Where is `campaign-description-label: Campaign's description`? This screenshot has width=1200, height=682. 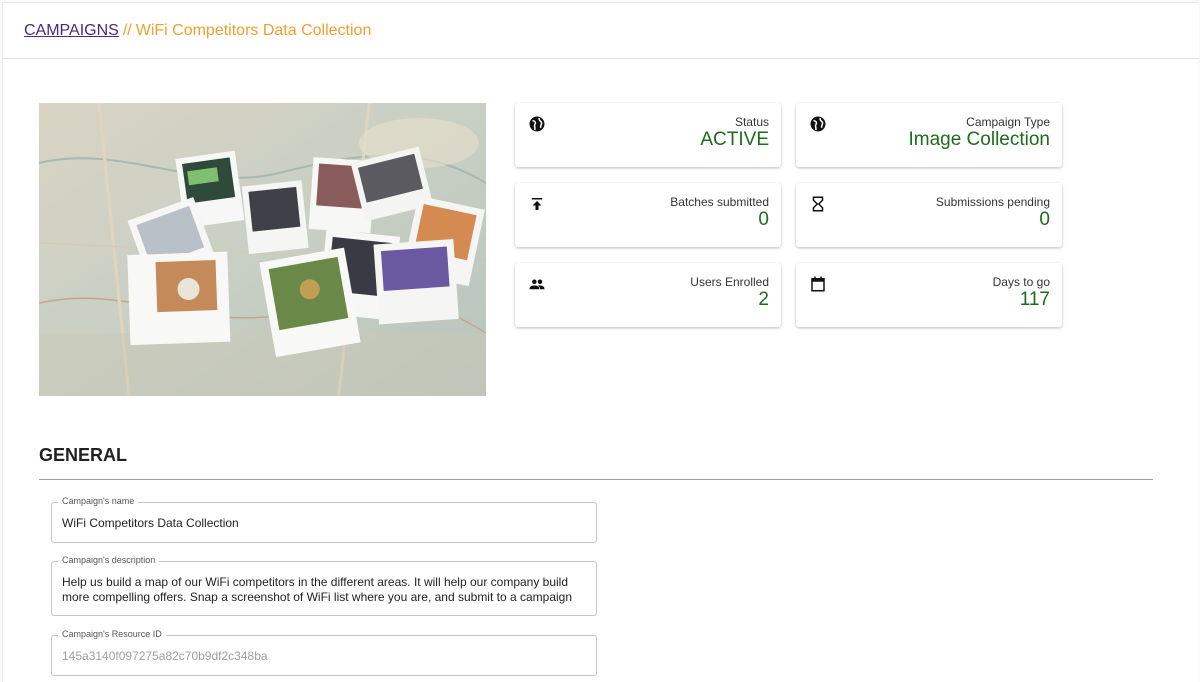
campaign-description-label: Campaign's description is located at coordinates (109, 560).